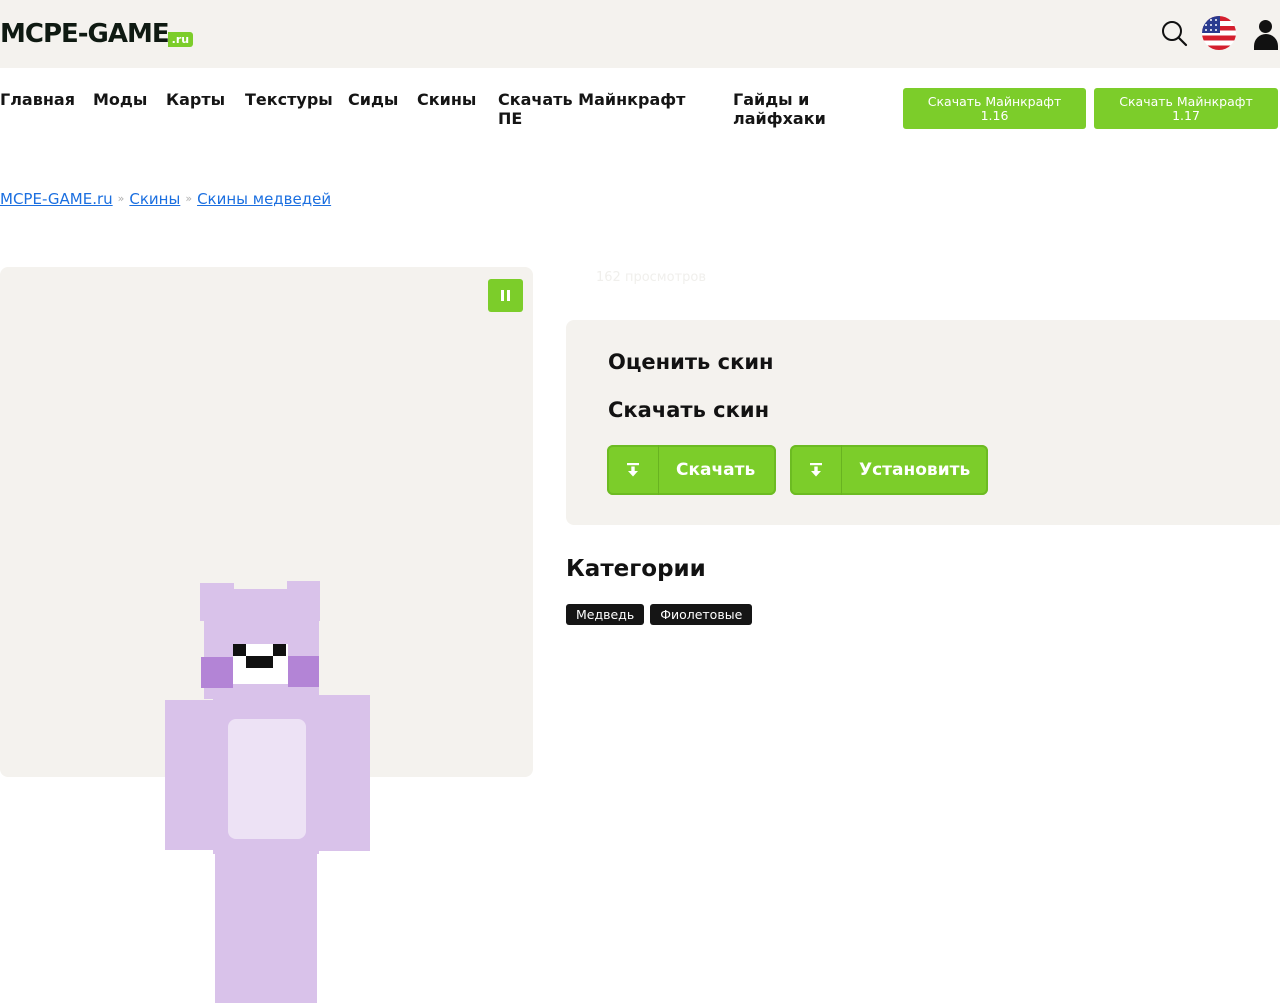  Describe the element at coordinates (267, 779) in the screenshot. I see `skin-belly` at that location.